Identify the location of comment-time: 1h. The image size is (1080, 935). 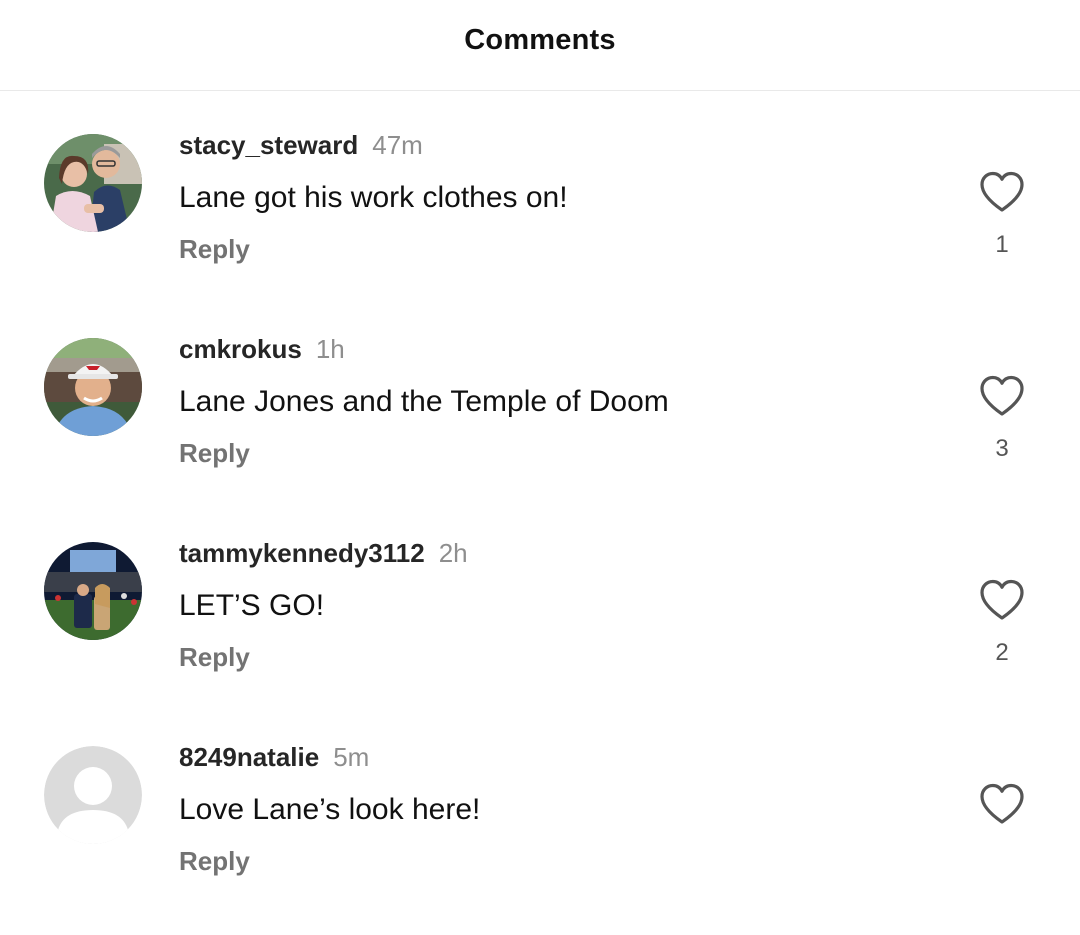
(330, 349).